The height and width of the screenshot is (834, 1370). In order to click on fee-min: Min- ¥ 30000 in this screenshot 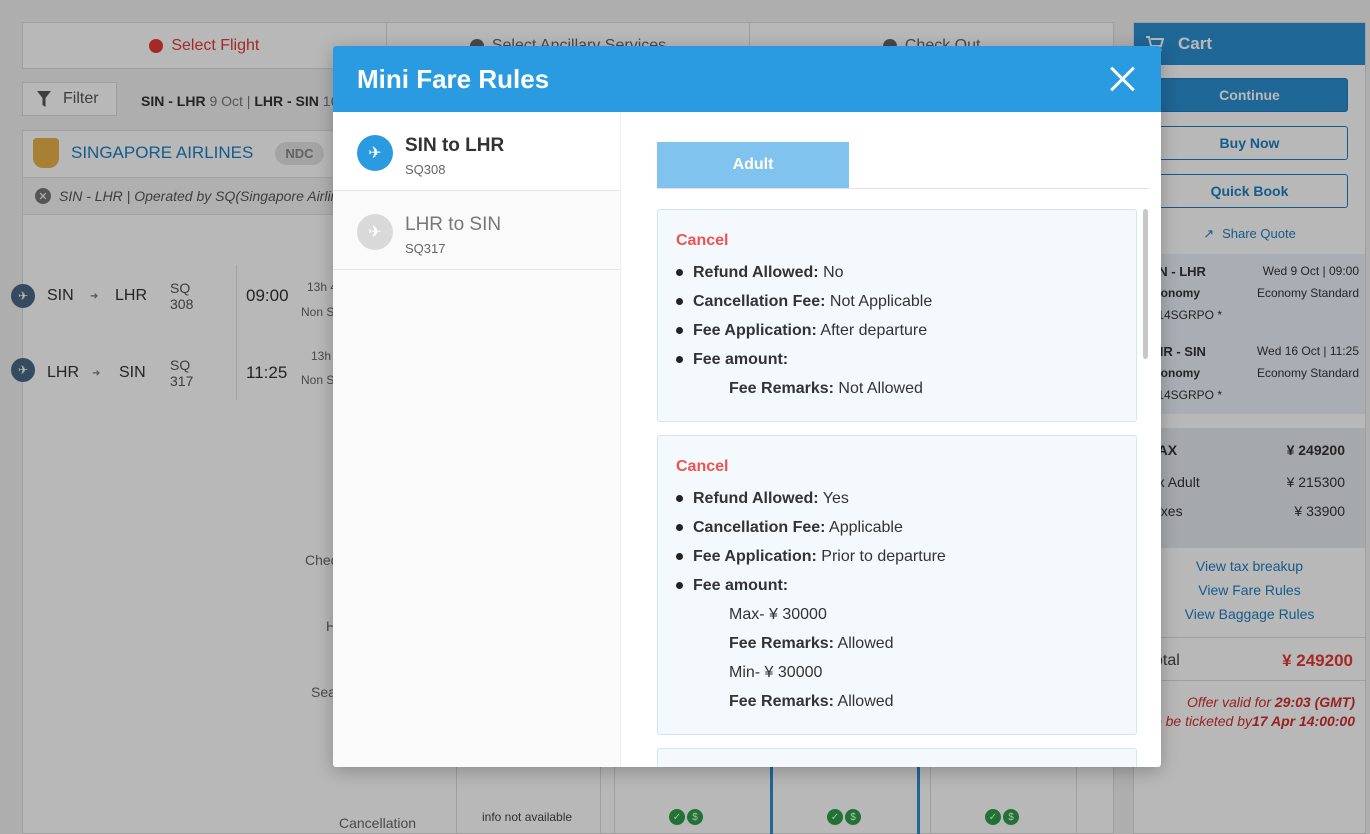, I will do `click(776, 672)`.